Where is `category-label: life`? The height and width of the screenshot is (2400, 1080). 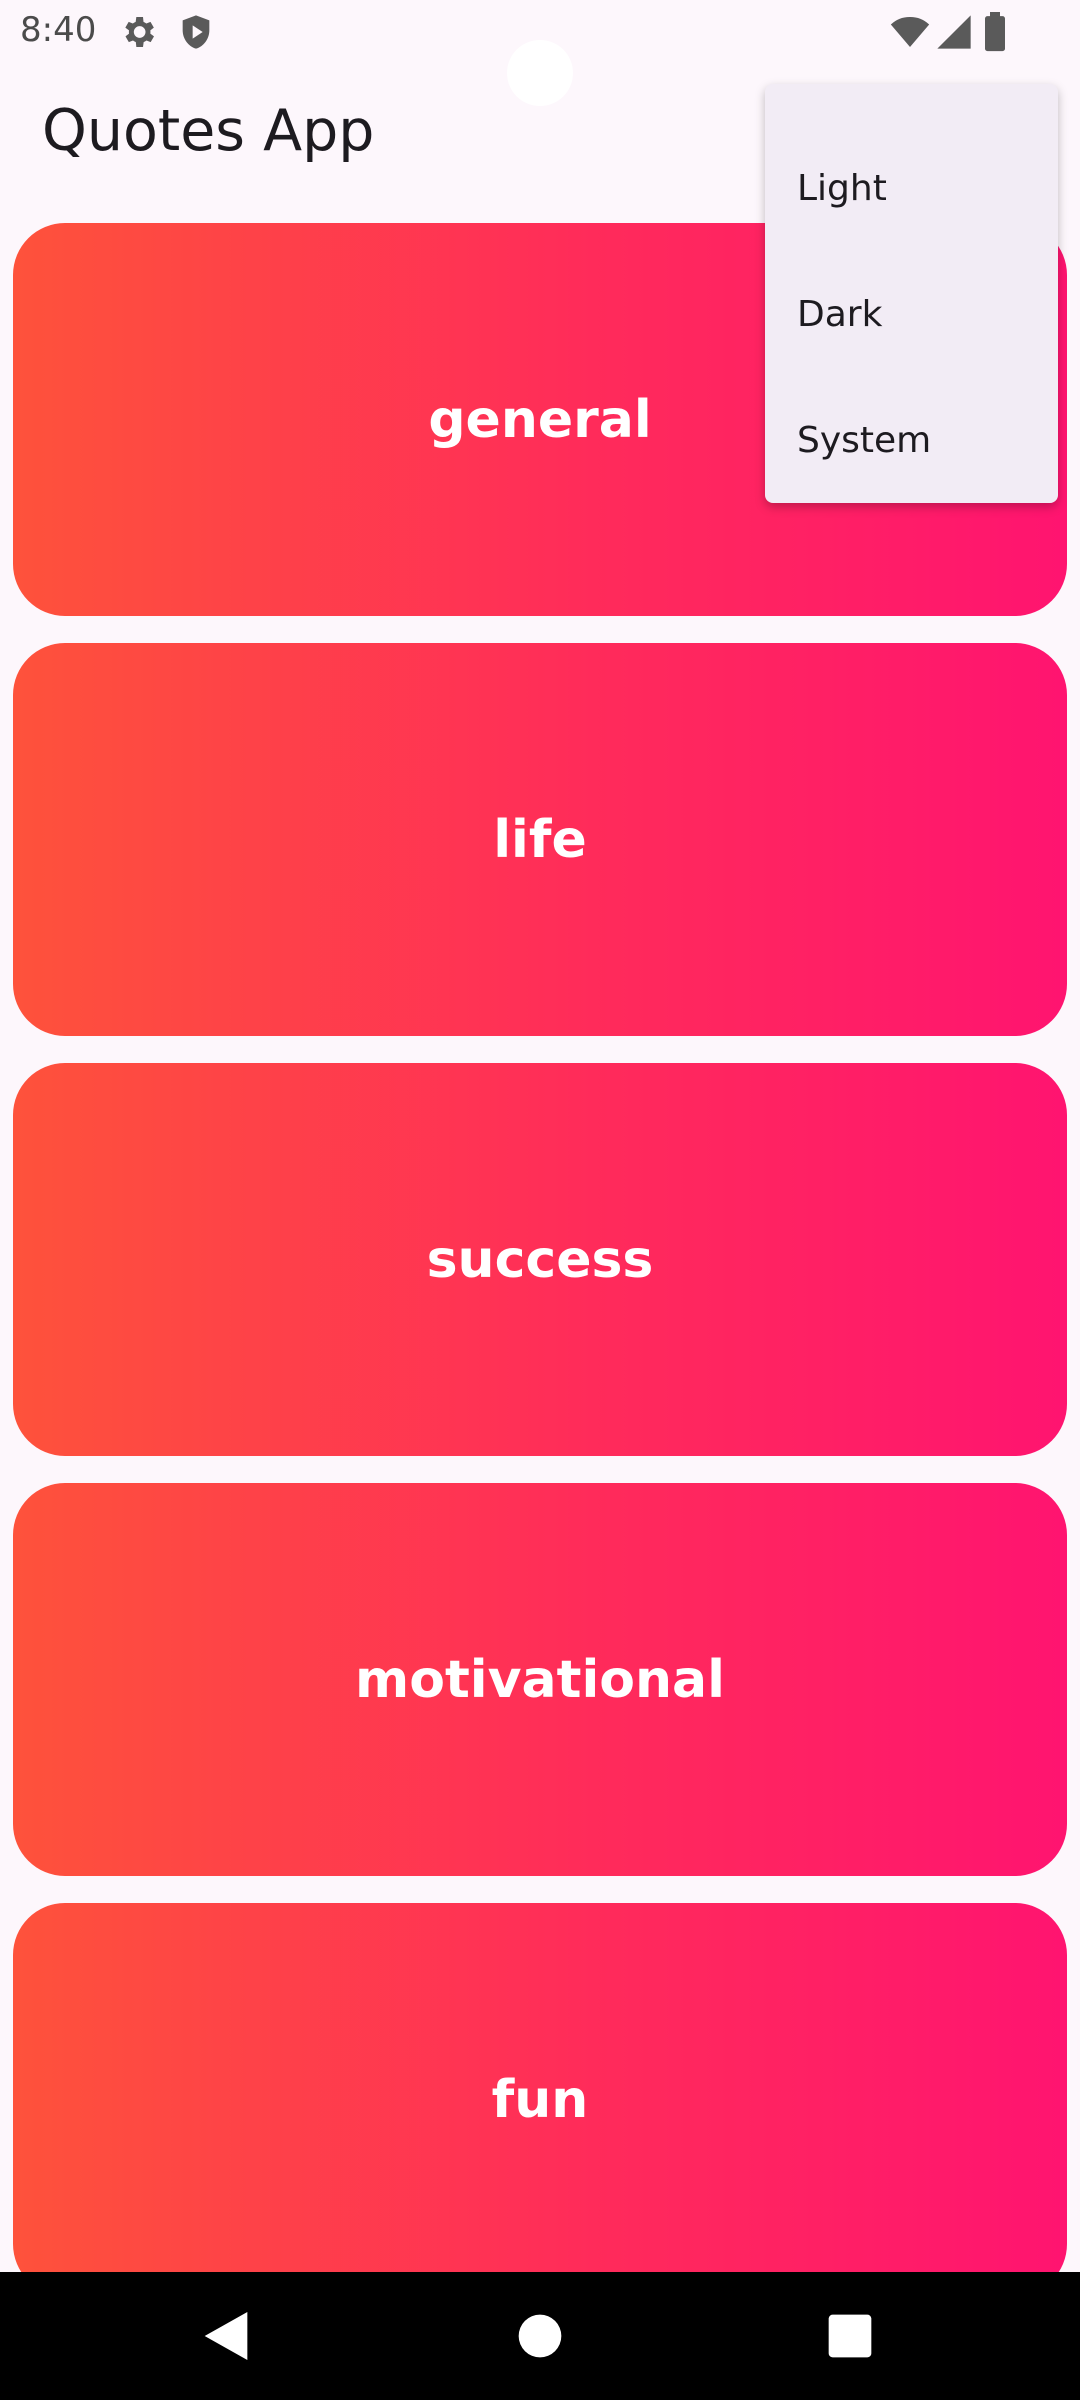
category-label: life is located at coordinates (540, 839).